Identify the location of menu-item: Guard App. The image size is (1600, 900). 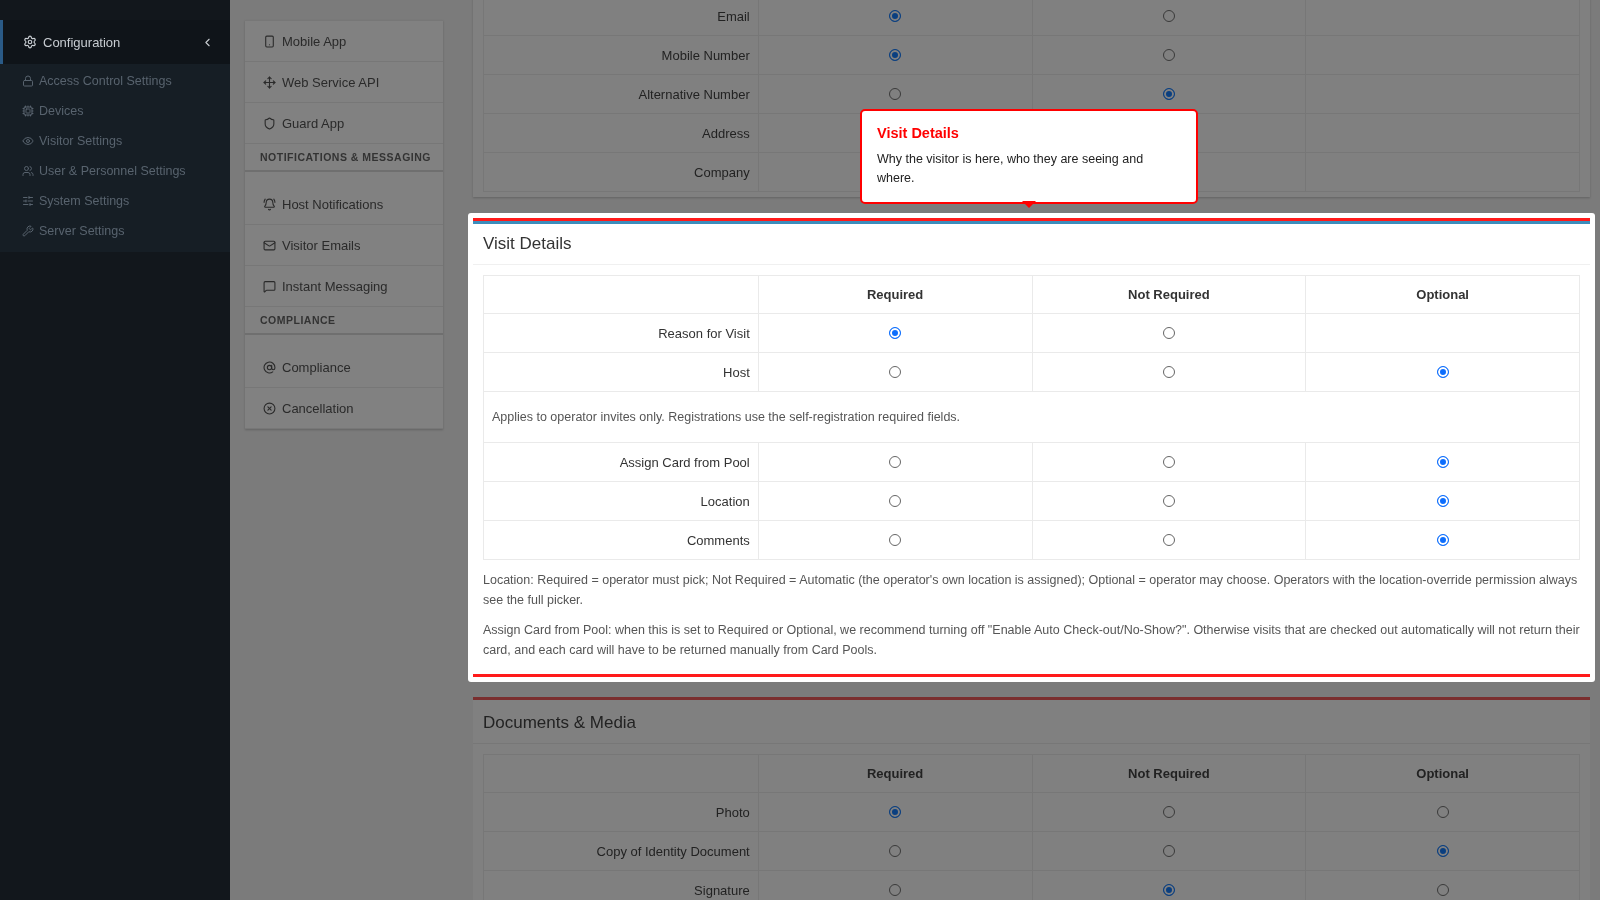
(344, 123).